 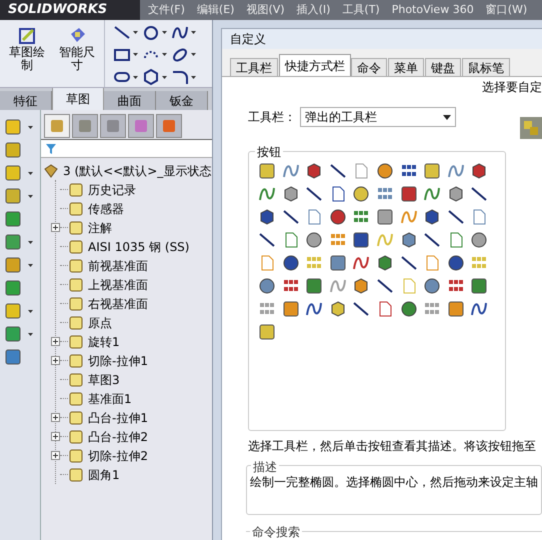 What do you see at coordinates (100, 227) in the screenshot?
I see `tree-item: 注解` at bounding box center [100, 227].